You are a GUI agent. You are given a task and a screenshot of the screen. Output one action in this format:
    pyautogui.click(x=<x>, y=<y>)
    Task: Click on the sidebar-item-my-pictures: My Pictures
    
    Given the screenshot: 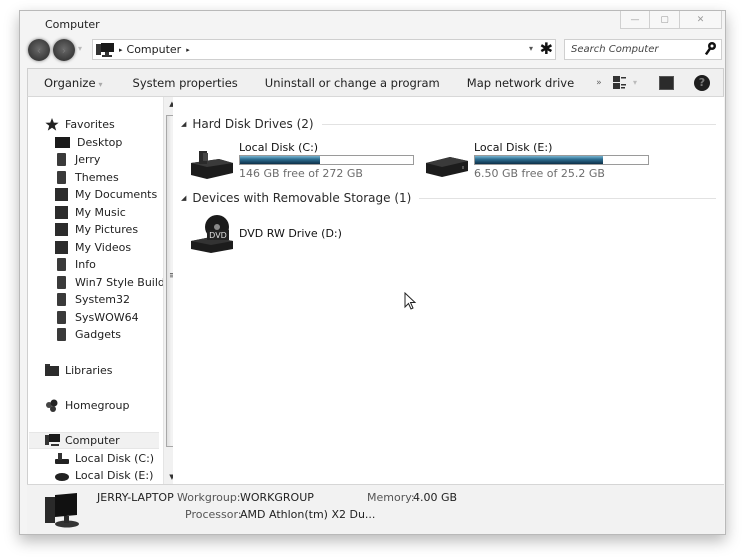 What is the action you would take?
    pyautogui.click(x=96, y=229)
    